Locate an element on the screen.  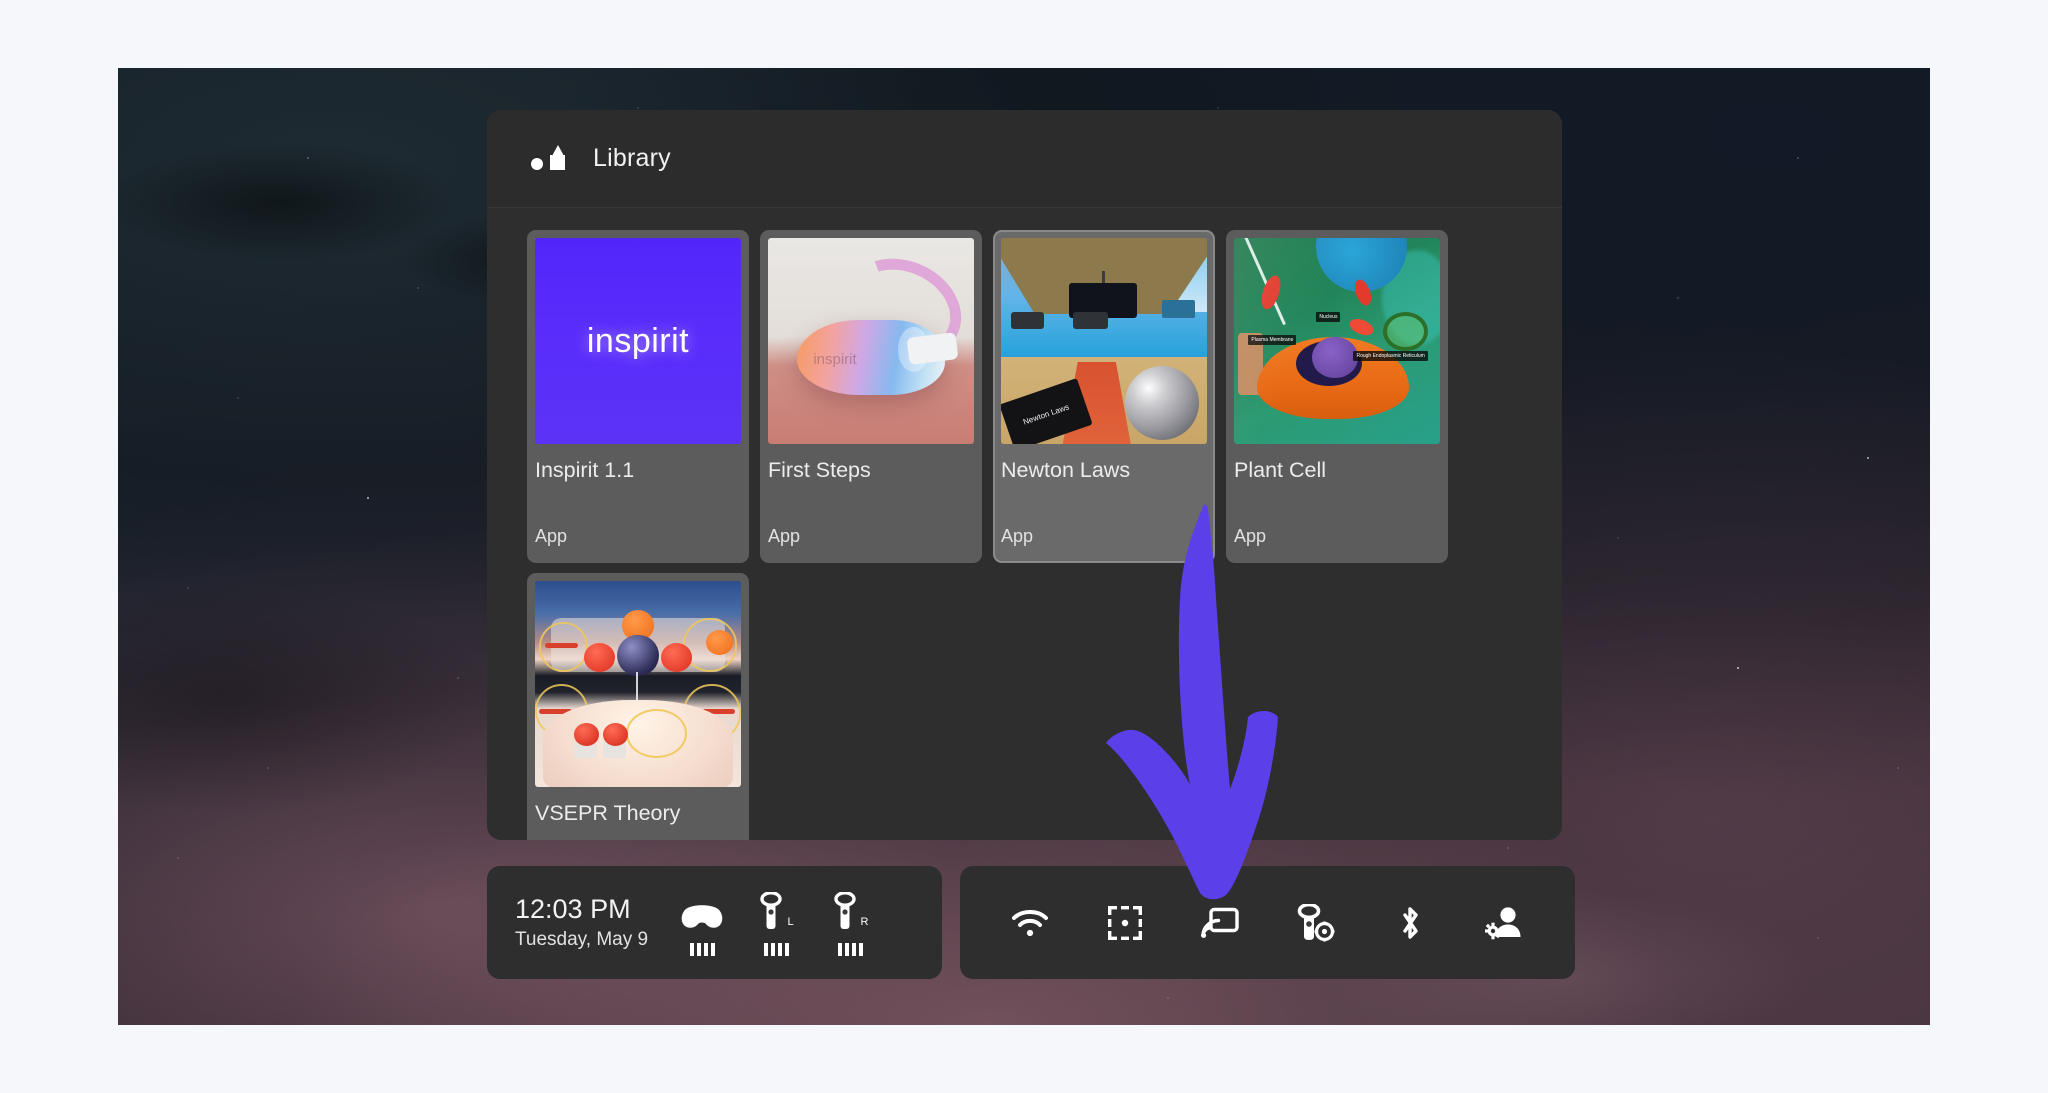
square-shape is located at coordinates (557, 162).